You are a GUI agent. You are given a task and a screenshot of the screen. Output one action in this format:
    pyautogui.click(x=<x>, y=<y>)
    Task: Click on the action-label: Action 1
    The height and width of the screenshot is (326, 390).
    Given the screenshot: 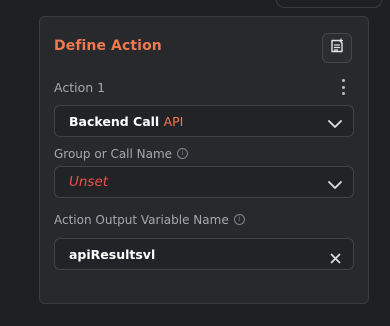 What is the action you would take?
    pyautogui.click(x=80, y=87)
    